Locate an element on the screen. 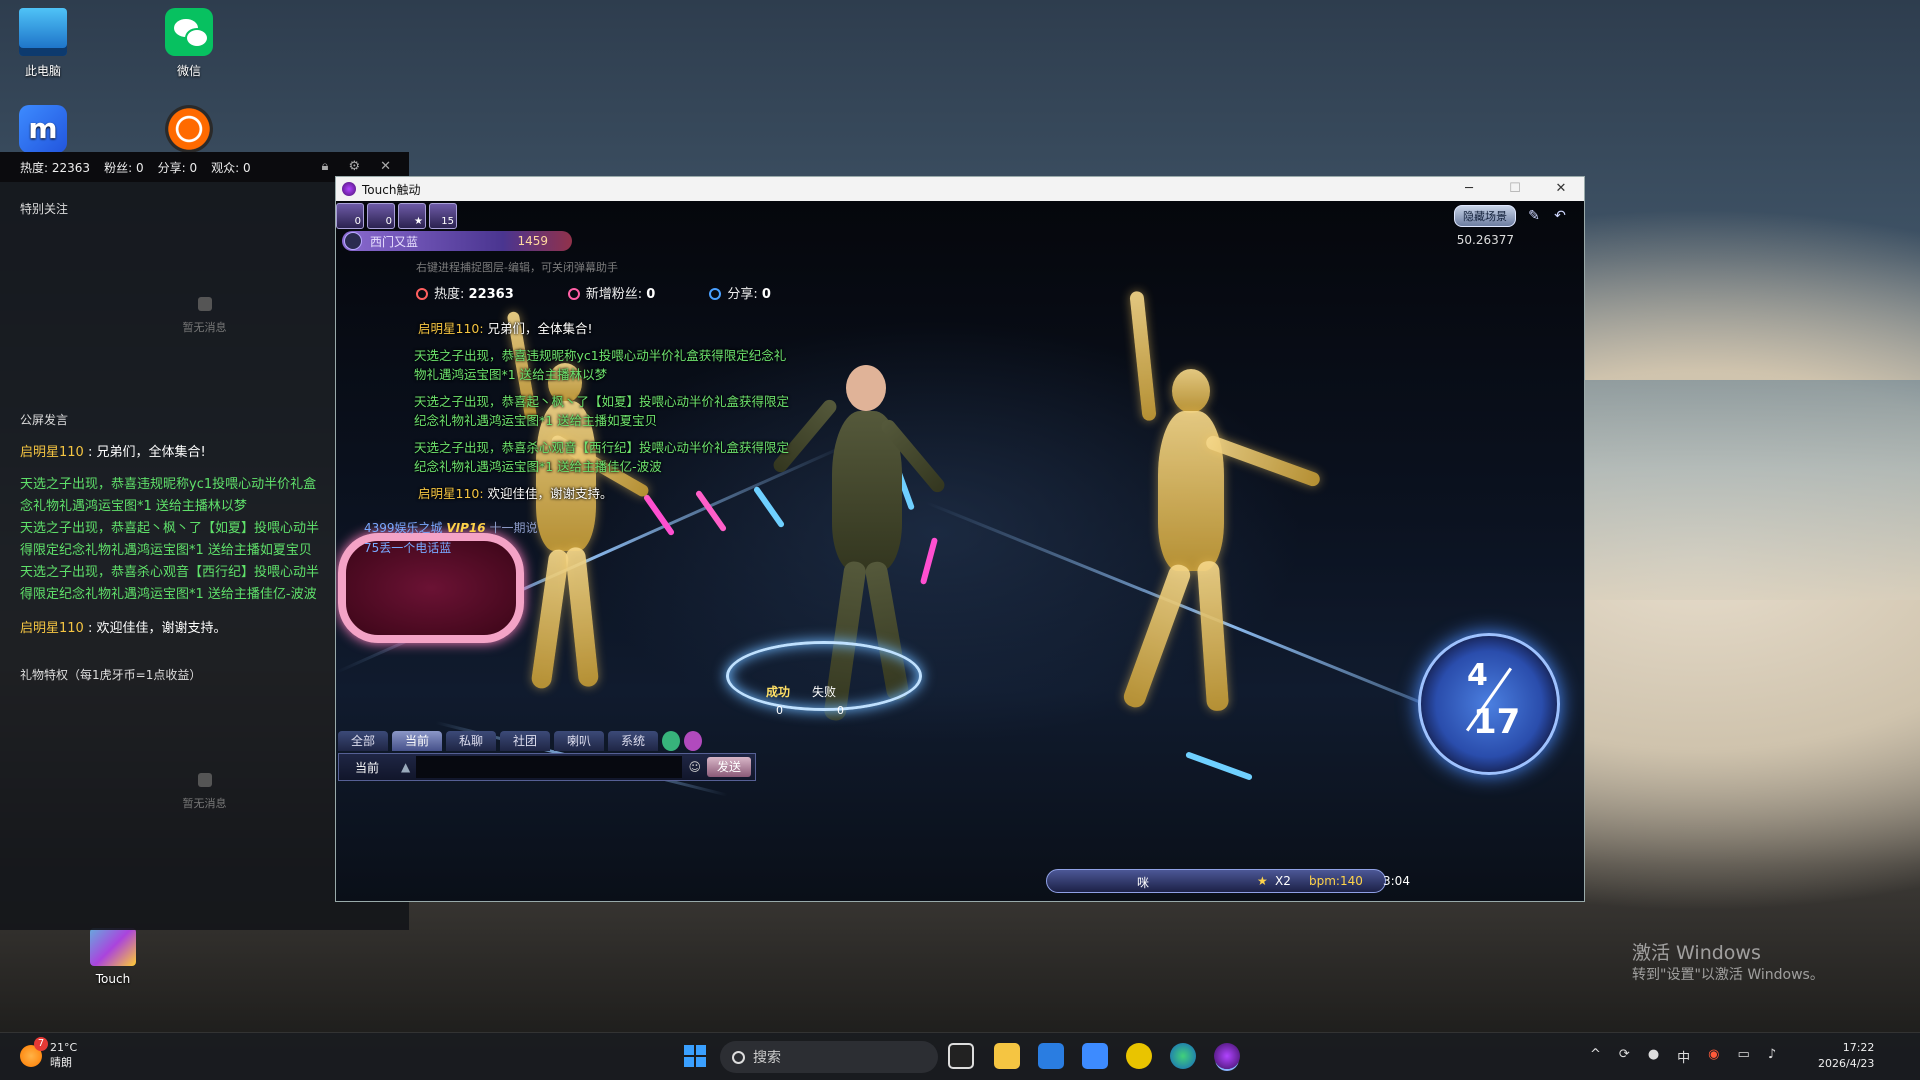 This screenshot has height=1080, width=1920. close-button: ✕ is located at coordinates (1561, 189).